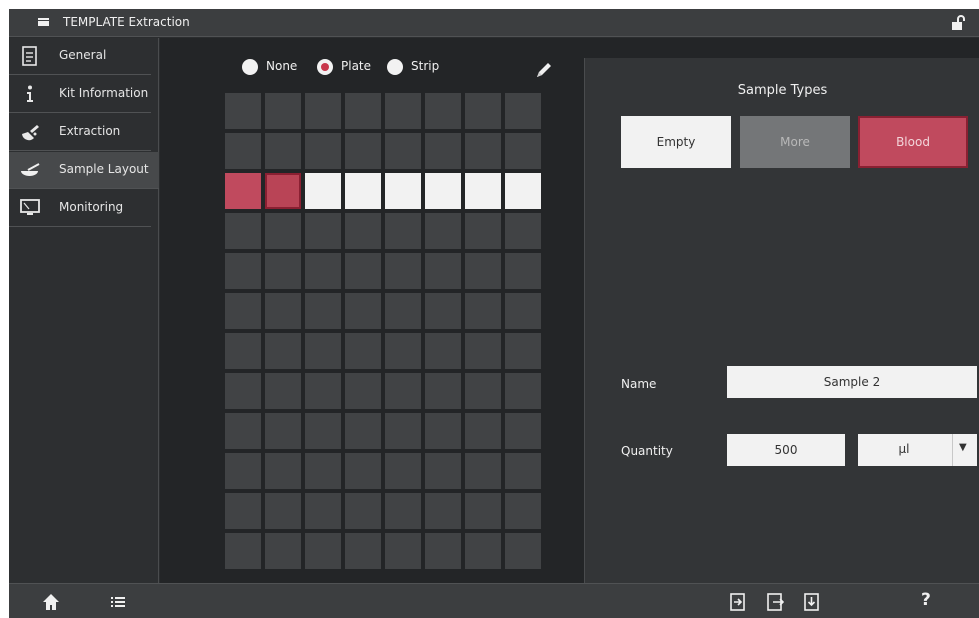 Image resolution: width=979 pixels, height=618 pixels. Describe the element at coordinates (795, 142) in the screenshot. I see `sample-type-more-button: More` at that location.